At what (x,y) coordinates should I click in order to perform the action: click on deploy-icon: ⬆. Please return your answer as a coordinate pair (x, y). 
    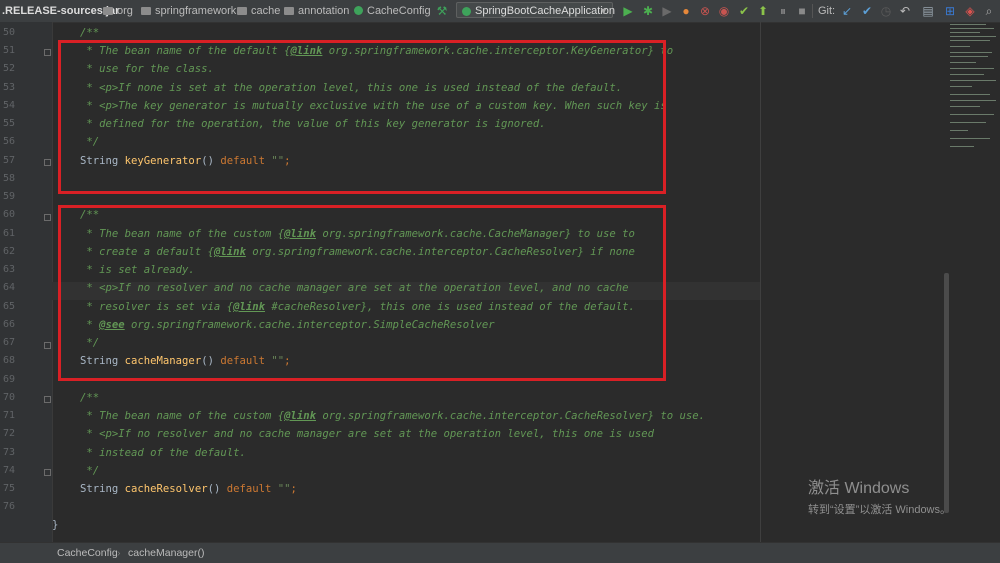
    Looking at the image, I should click on (763, 11).